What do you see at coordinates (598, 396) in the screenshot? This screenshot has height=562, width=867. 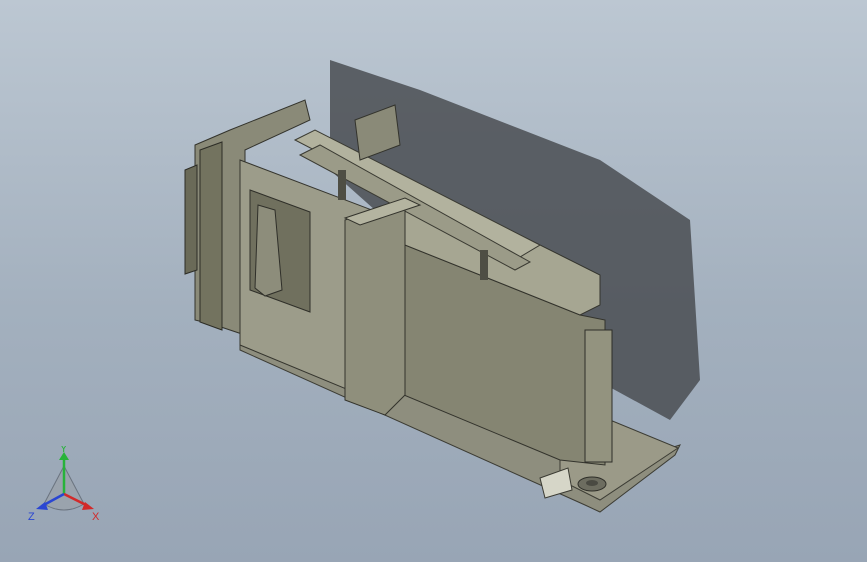 I see `belt-roller` at bounding box center [598, 396].